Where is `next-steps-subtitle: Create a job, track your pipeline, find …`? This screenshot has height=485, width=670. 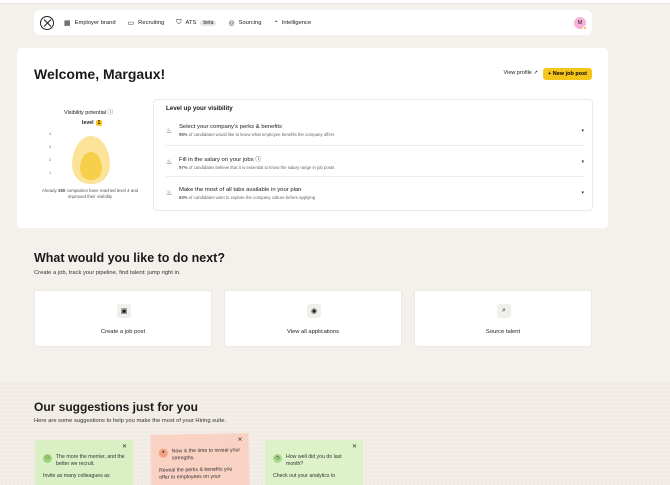
next-steps-subtitle: Create a job, track your pipeline, find … is located at coordinates (107, 273).